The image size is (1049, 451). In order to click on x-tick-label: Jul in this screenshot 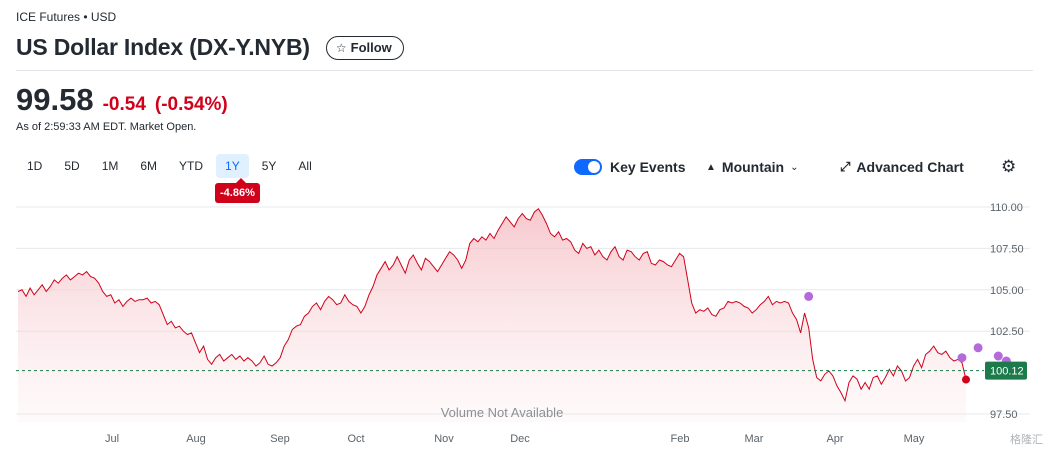, I will do `click(112, 439)`.